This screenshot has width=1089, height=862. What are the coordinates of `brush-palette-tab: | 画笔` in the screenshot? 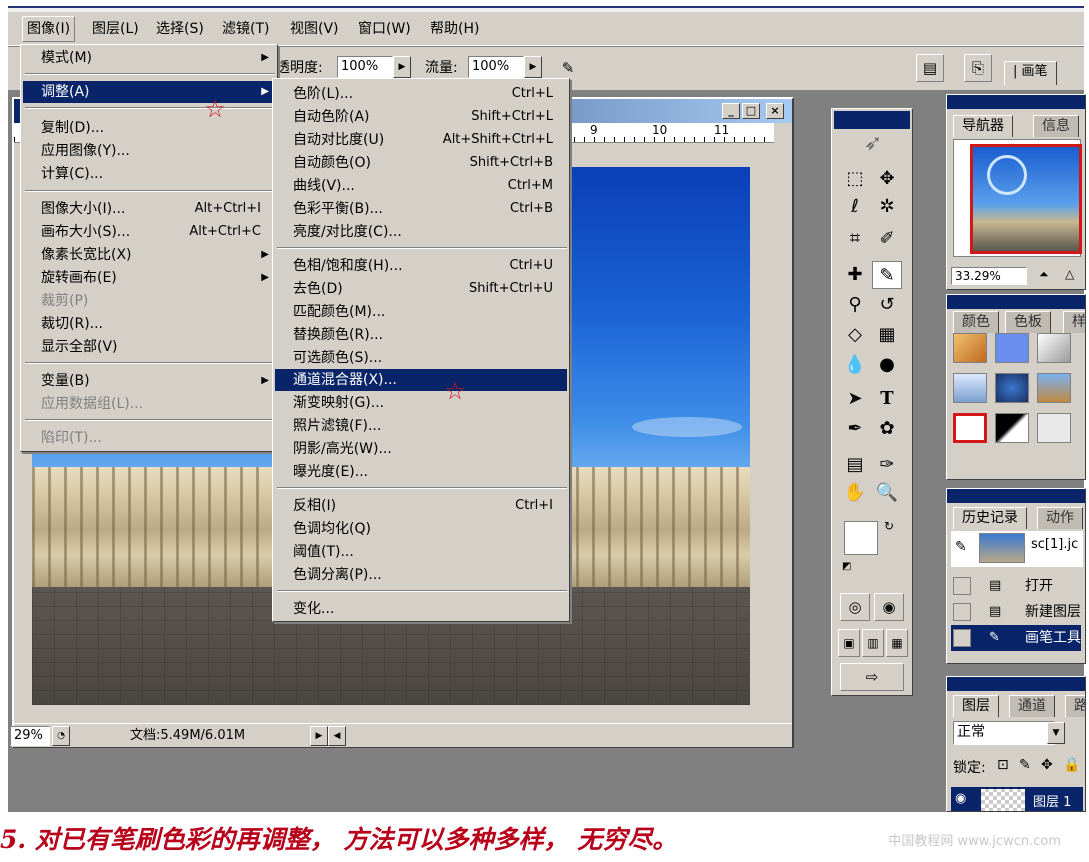 It's located at (1030, 73).